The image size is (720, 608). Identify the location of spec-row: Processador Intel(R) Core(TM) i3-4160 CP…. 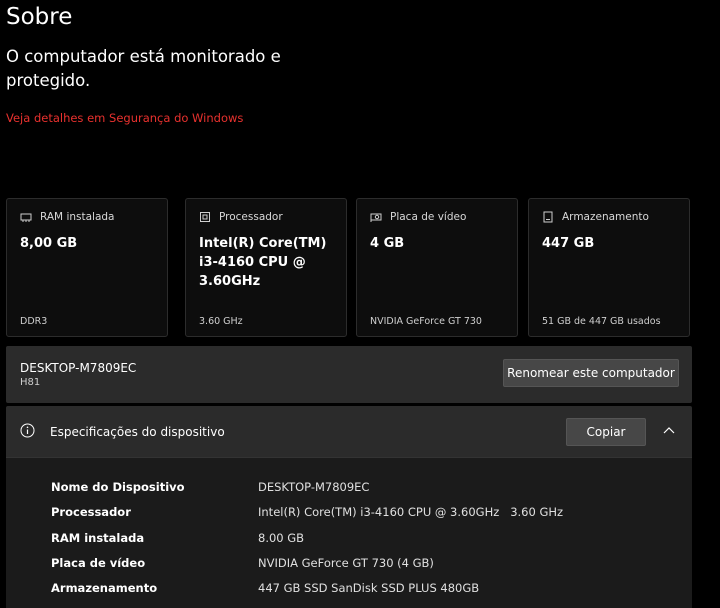
(349, 515).